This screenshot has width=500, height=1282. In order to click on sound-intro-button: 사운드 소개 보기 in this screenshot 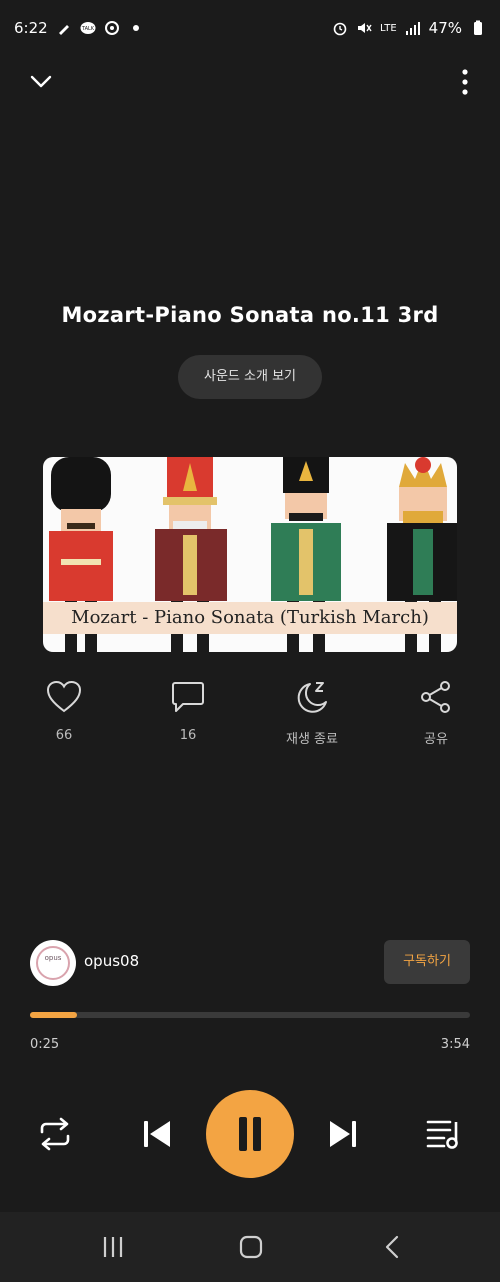, I will do `click(250, 377)`.